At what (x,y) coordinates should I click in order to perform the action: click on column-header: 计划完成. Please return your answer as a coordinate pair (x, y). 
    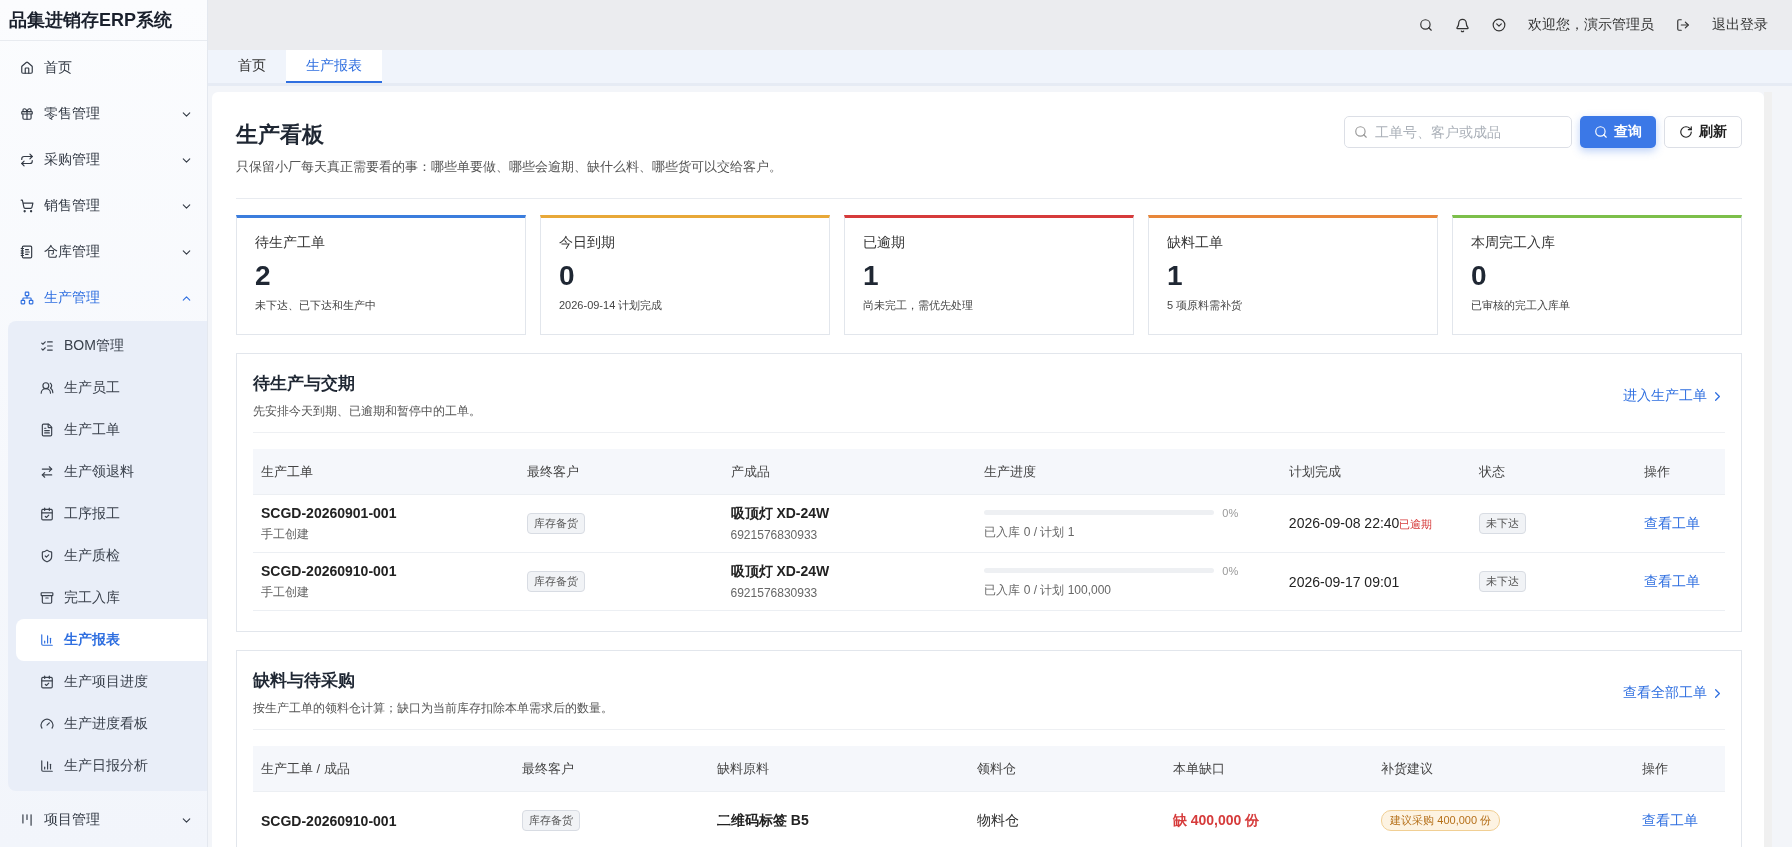
    Looking at the image, I should click on (1376, 472).